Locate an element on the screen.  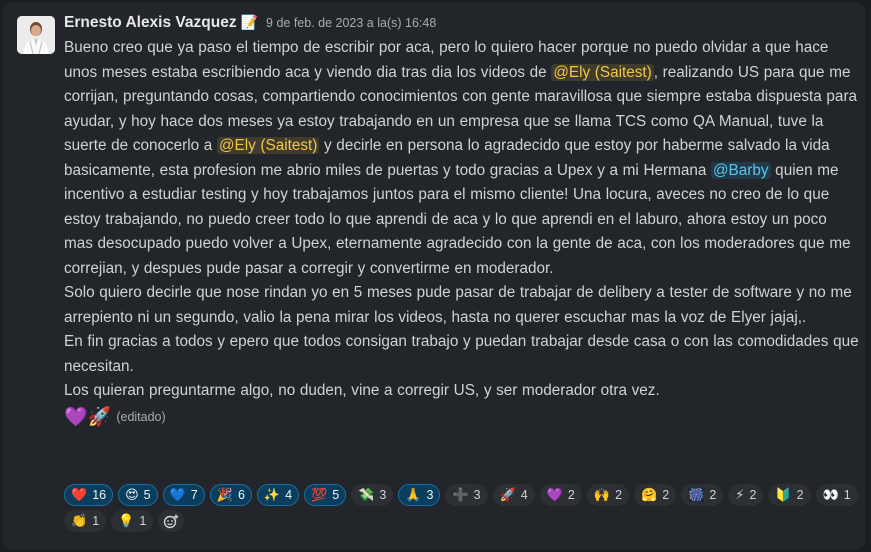
reaction-pill: 🎉 6 is located at coordinates (230, 495).